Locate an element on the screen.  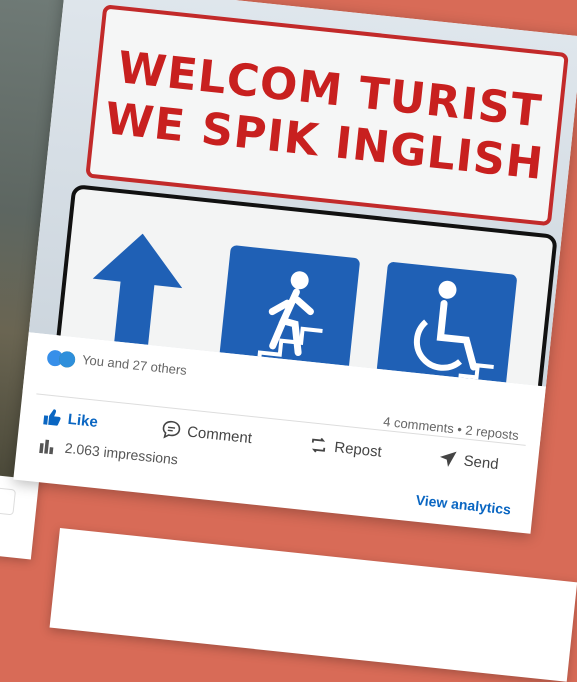
comment-icon is located at coordinates (171, 429).